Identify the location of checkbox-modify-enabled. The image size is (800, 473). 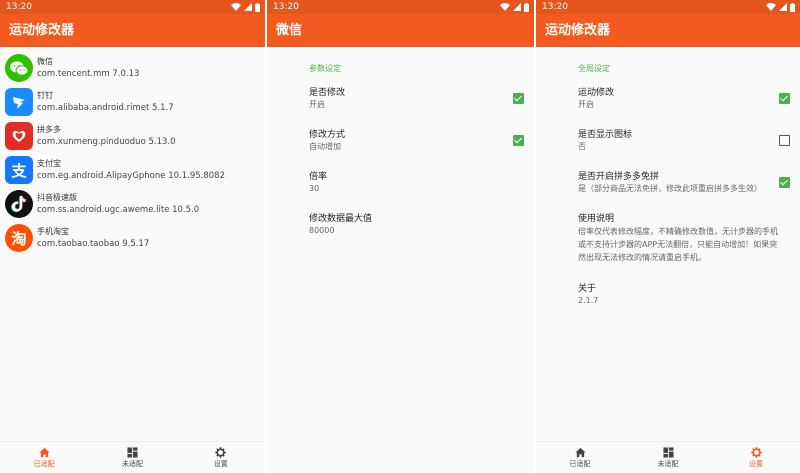
(518, 98).